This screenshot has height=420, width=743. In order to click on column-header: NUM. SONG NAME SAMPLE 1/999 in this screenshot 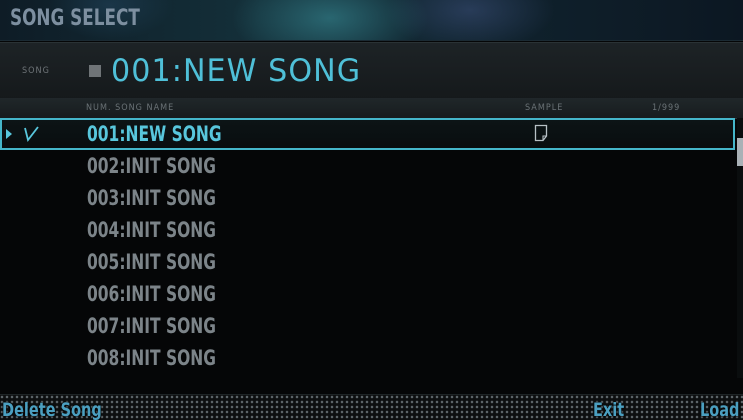, I will do `click(371, 108)`.